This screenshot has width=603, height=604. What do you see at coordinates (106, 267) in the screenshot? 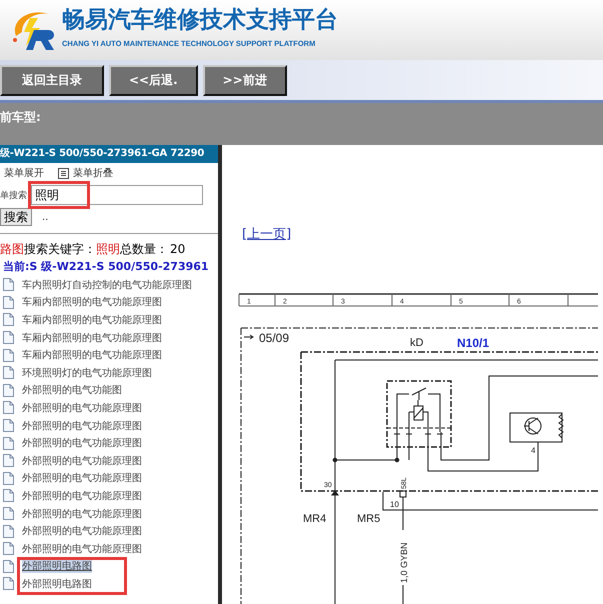
I see `current-vehicle: 当前:S 级-W221-S 500/550-273961` at bounding box center [106, 267].